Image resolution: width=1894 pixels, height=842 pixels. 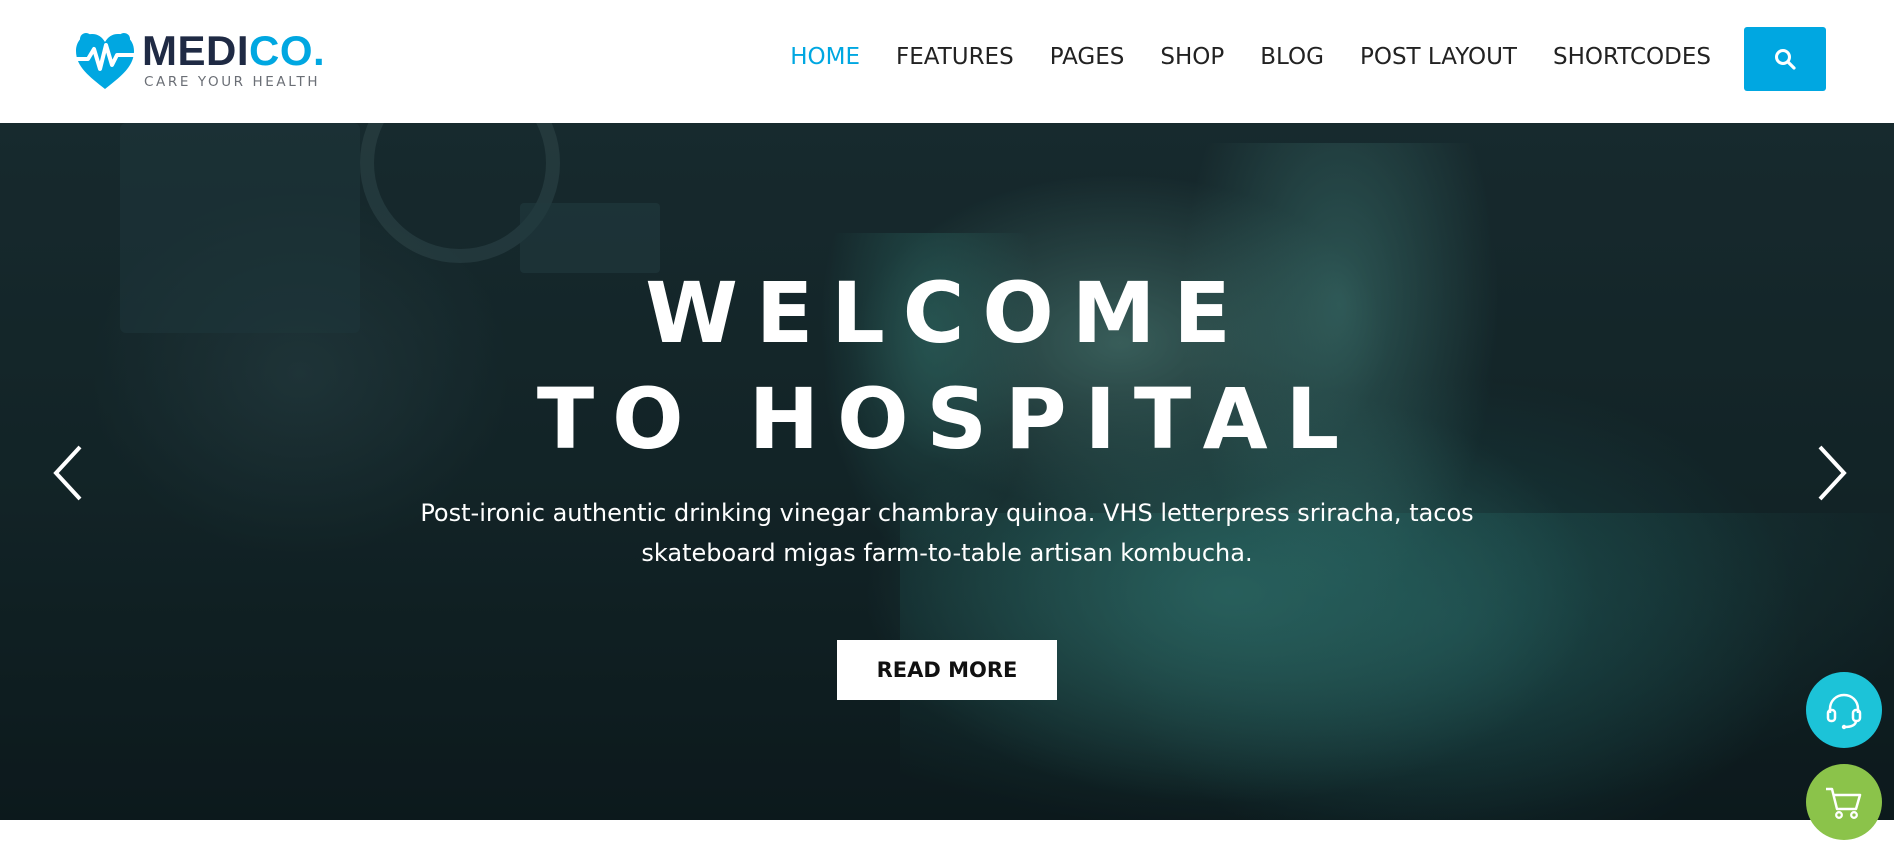 I want to click on hero-title-line1: WELCOME, so click(x=947, y=313).